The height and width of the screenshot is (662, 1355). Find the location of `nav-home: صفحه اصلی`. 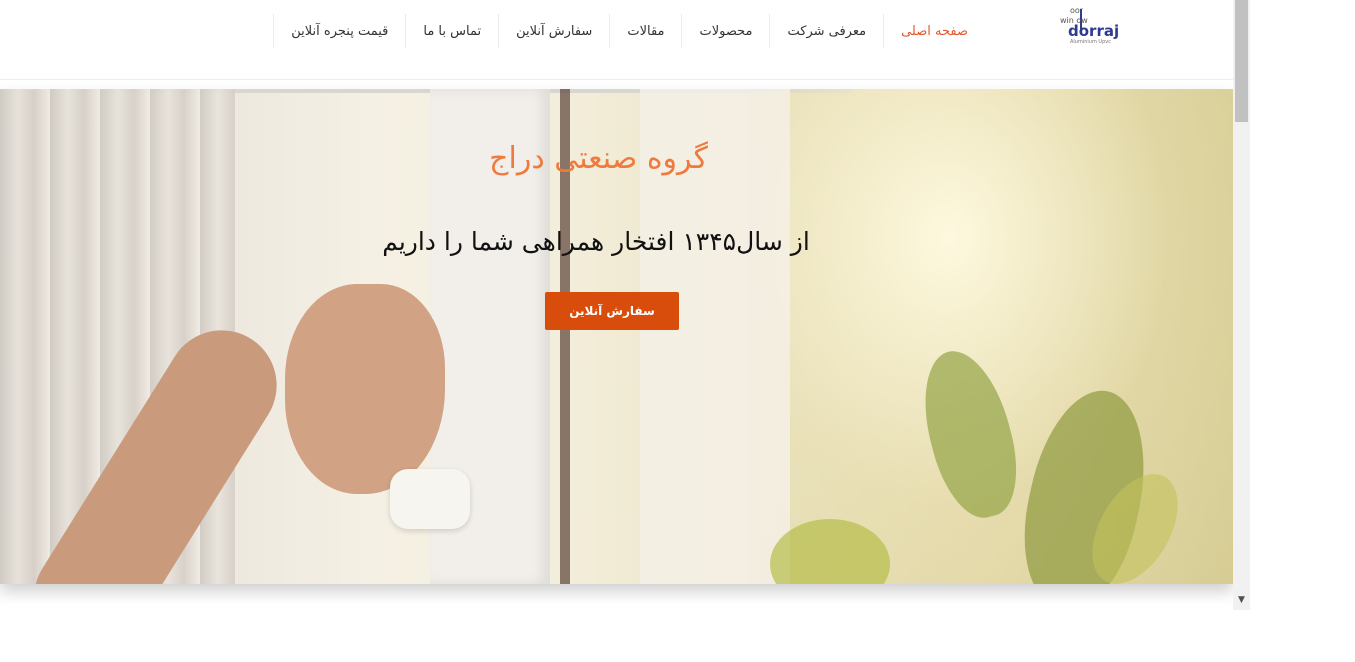

nav-home: صفحه اصلی is located at coordinates (934, 31).